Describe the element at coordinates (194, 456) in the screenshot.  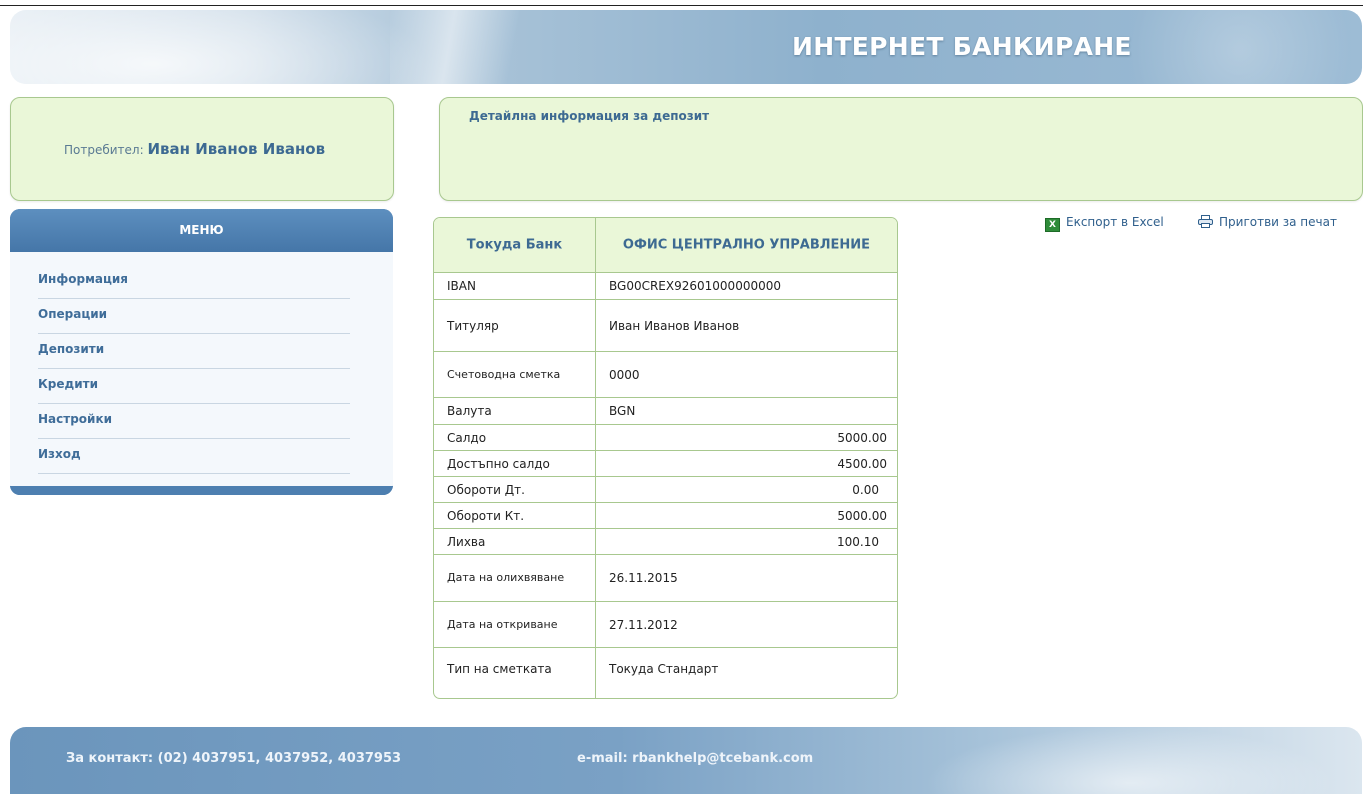
I see `menu-item-logout: Изход` at that location.